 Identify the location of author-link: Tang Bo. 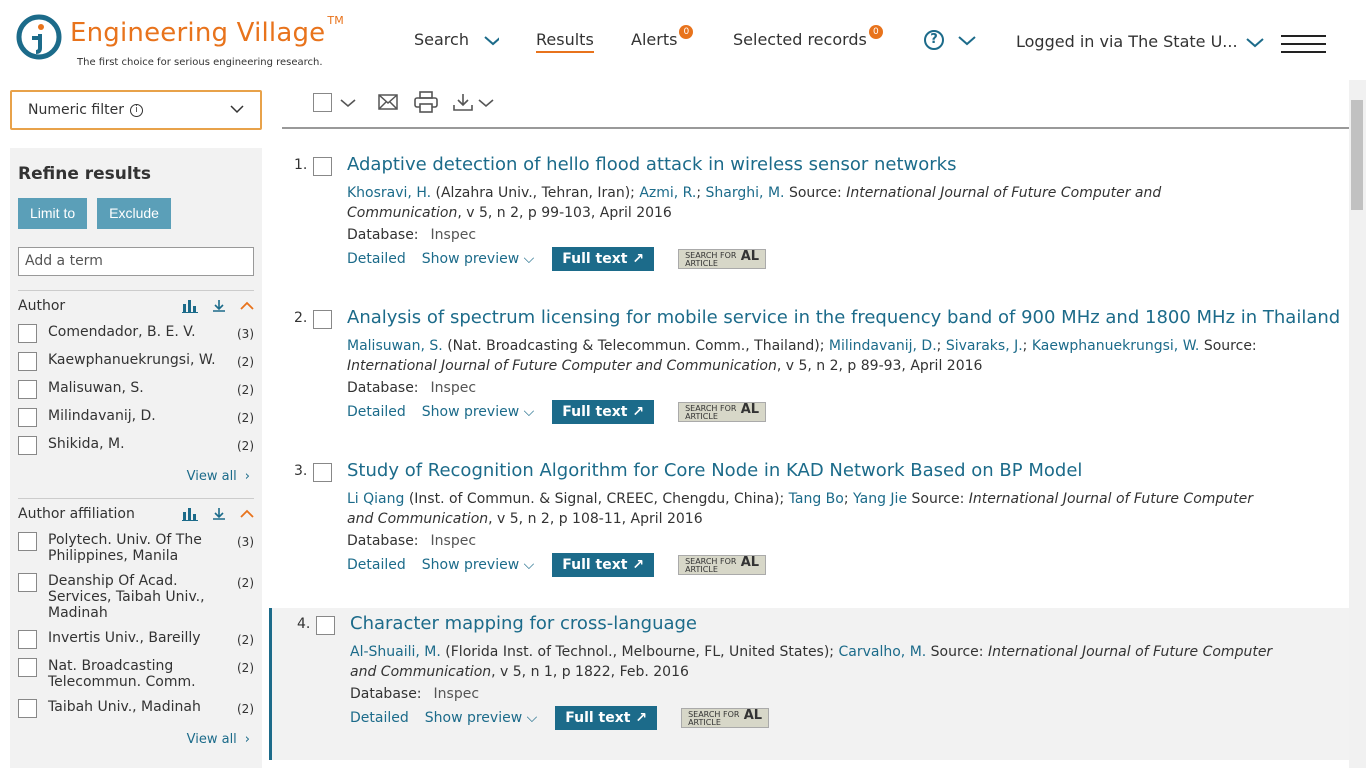
(816, 499).